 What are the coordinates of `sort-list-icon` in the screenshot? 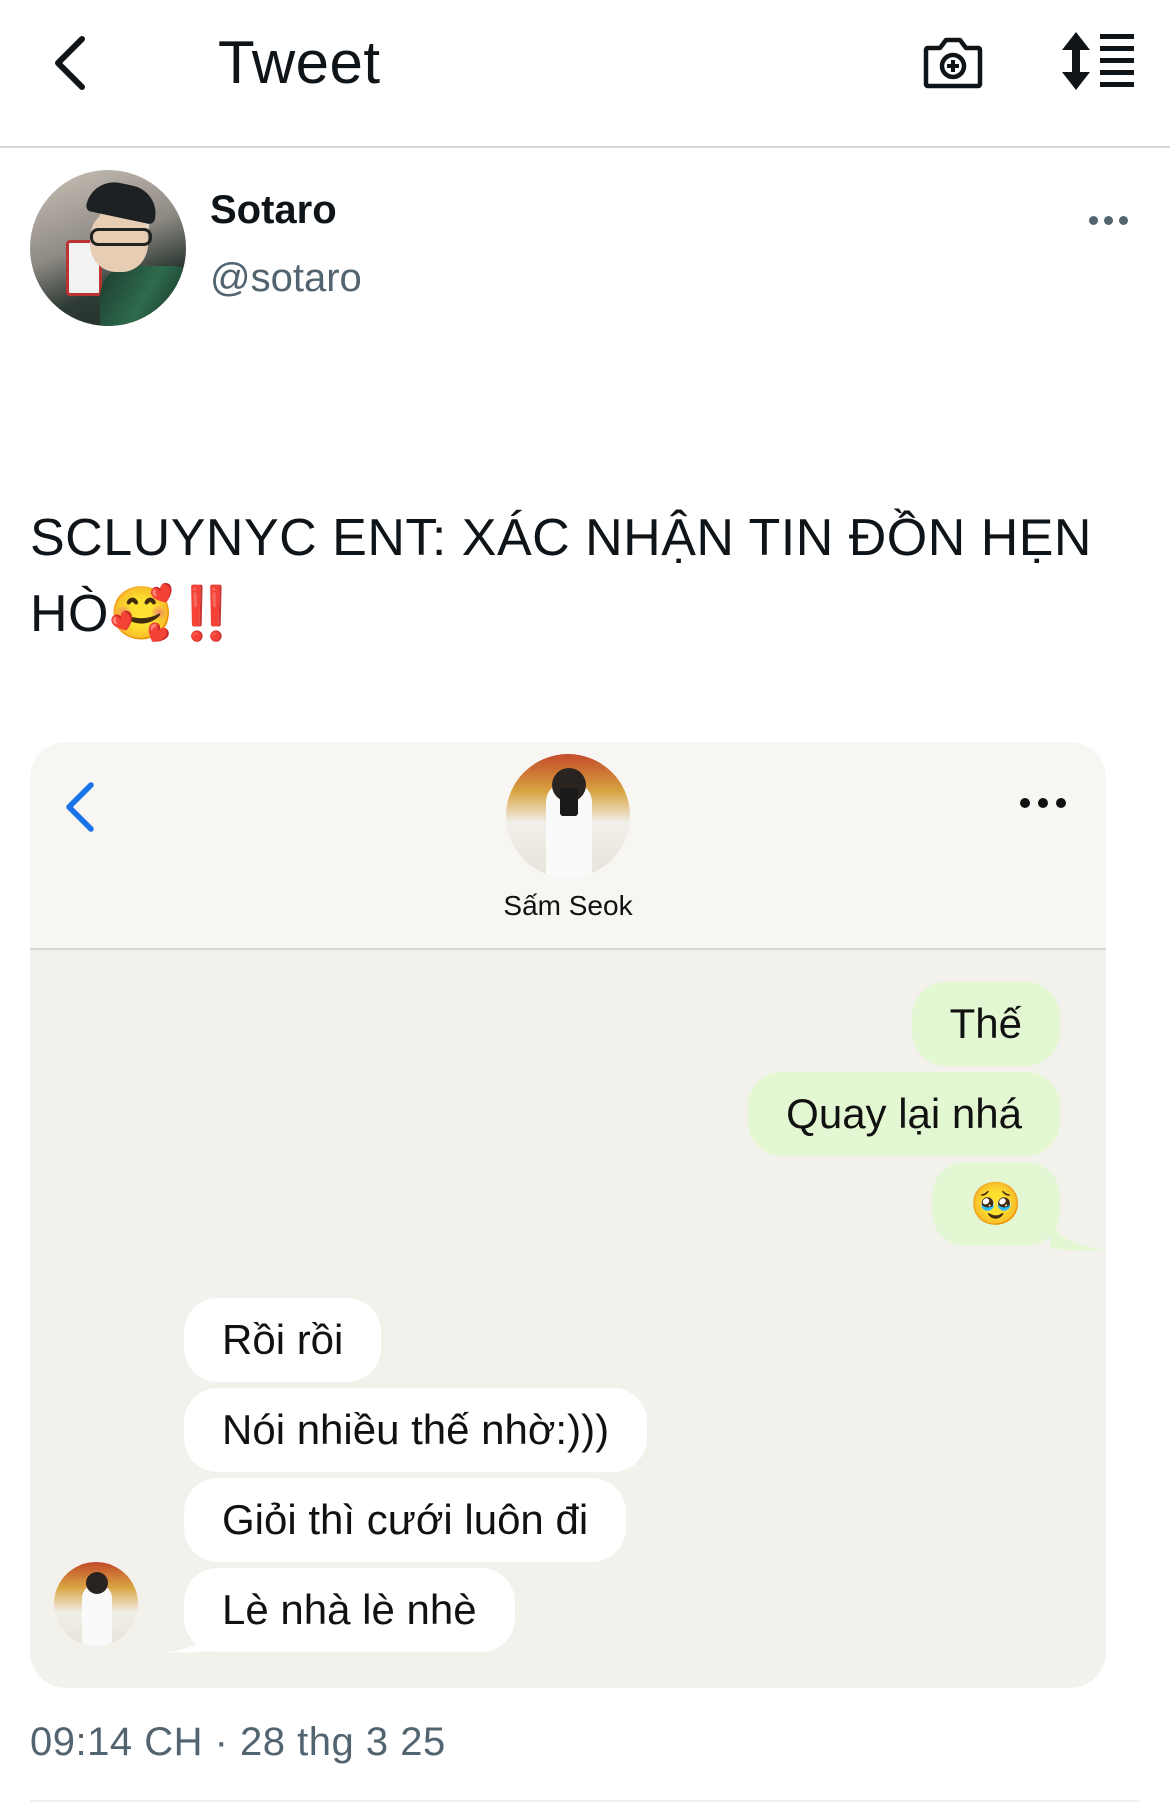 It's located at (1098, 61).